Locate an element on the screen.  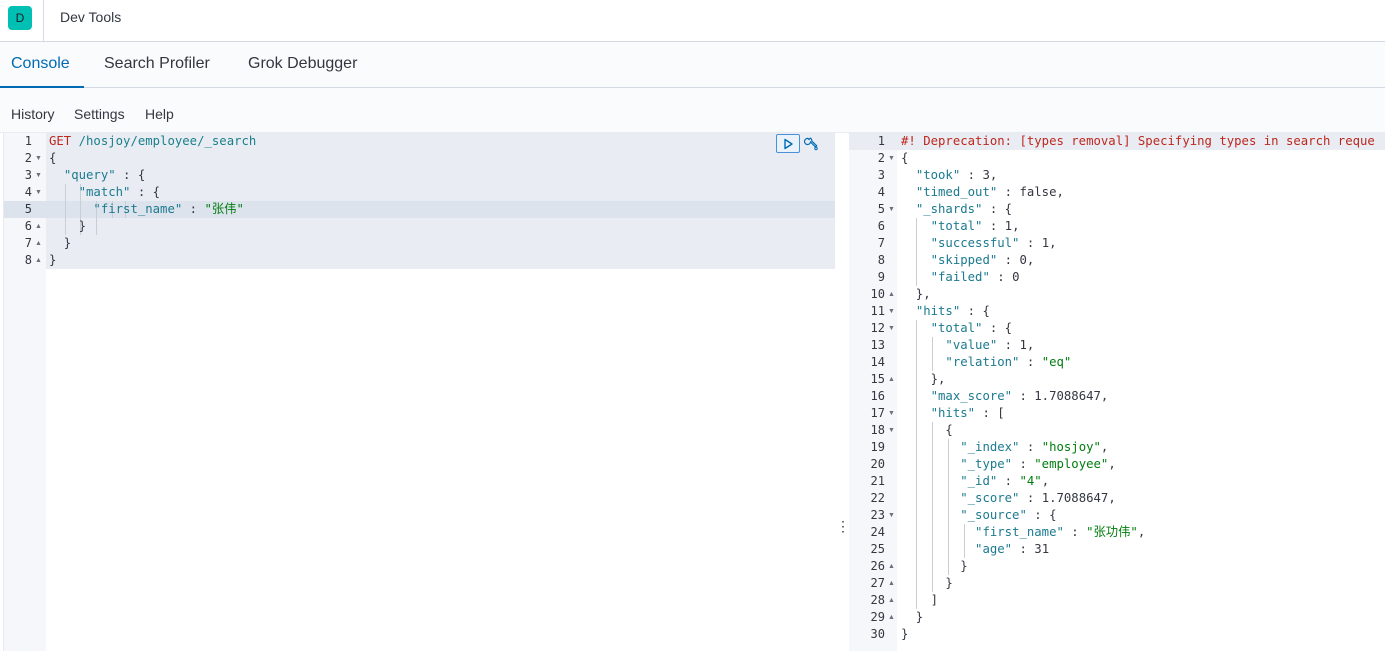
tab-bar: Console Search Profiler Grok Debugger is located at coordinates (692, 65).